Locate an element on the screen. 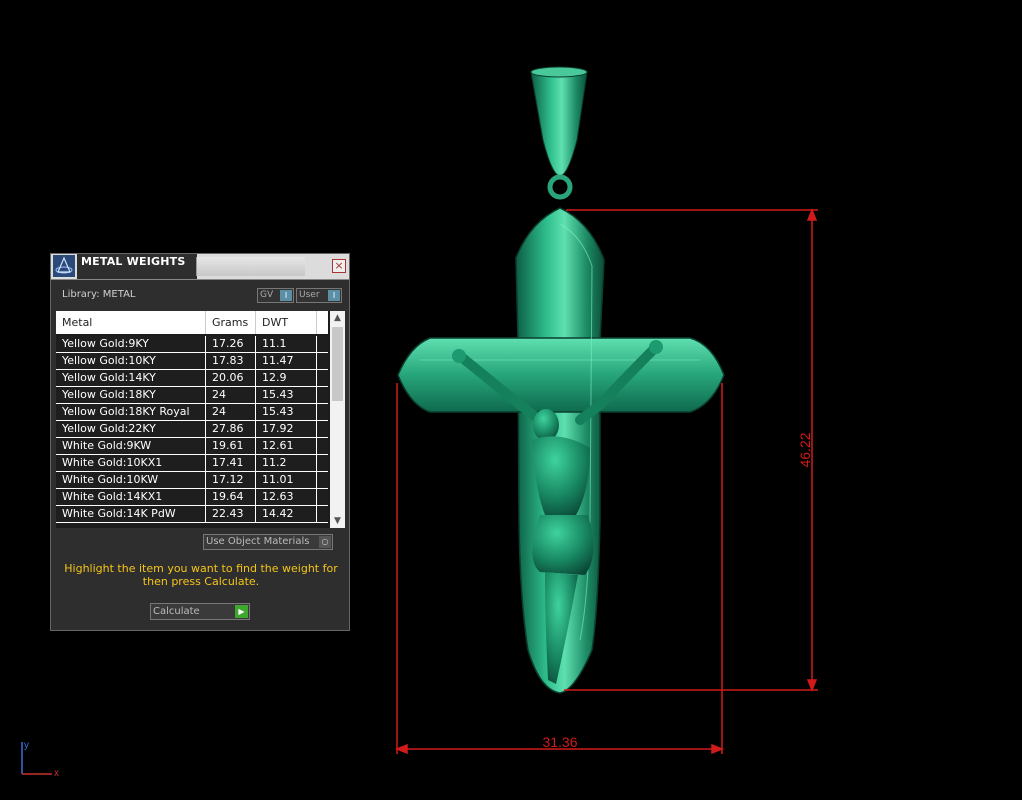 This screenshot has height=800, width=1022. use-object-materials-button: Use Object Materials ○ is located at coordinates (268, 542).